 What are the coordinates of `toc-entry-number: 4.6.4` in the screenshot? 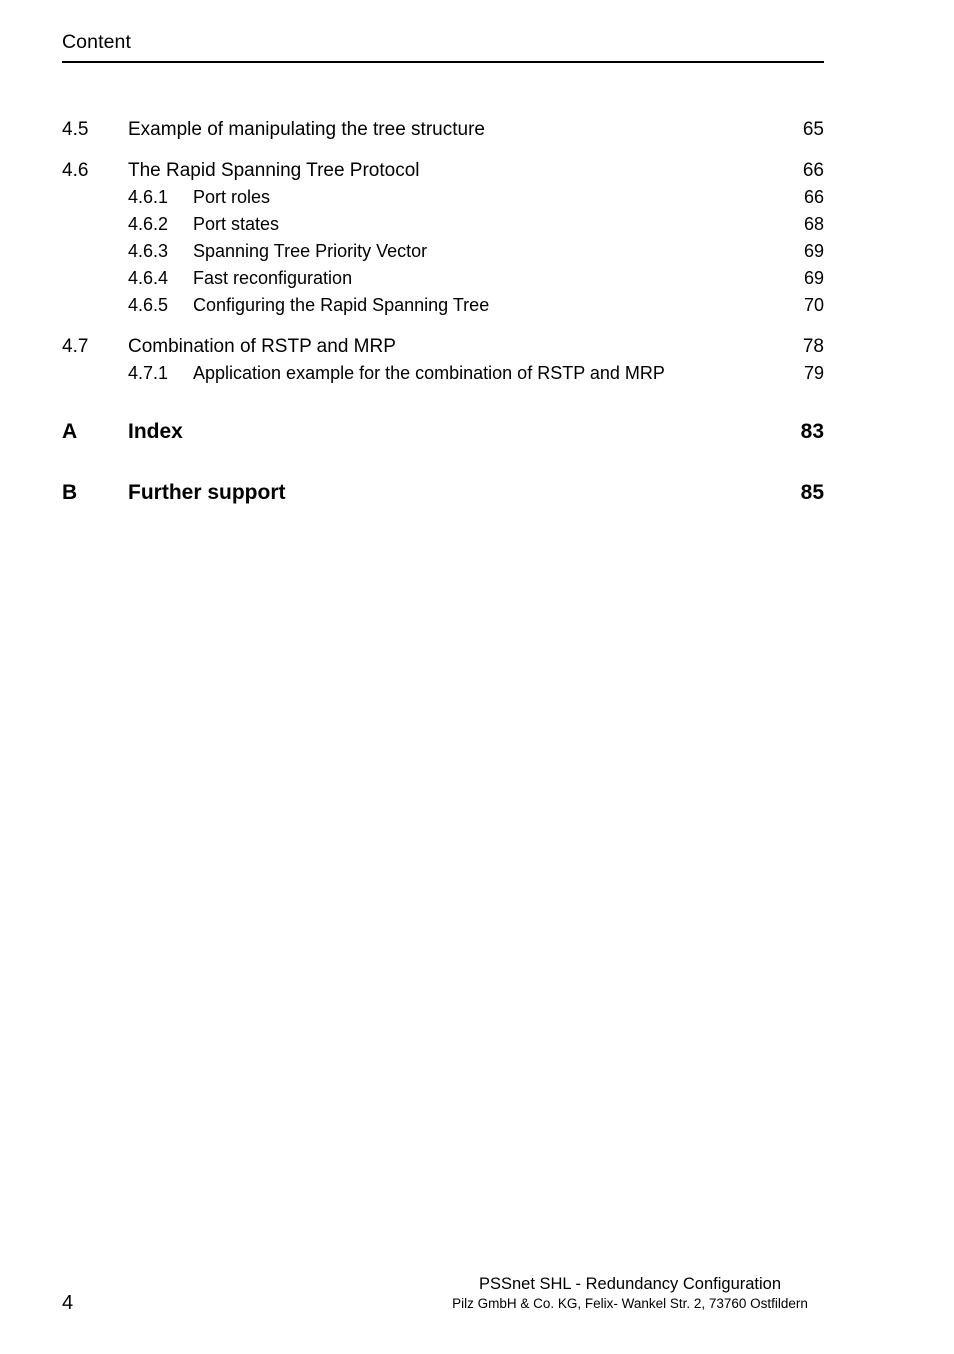 It's located at (148, 278).